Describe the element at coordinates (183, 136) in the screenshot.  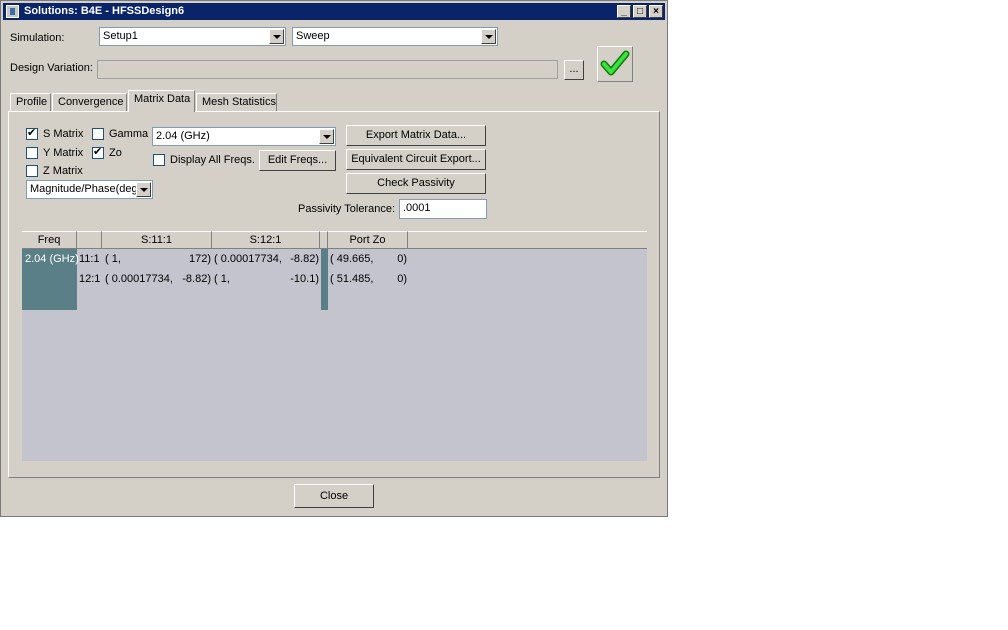
I see `frequency-value: 2.04 (GHz)` at that location.